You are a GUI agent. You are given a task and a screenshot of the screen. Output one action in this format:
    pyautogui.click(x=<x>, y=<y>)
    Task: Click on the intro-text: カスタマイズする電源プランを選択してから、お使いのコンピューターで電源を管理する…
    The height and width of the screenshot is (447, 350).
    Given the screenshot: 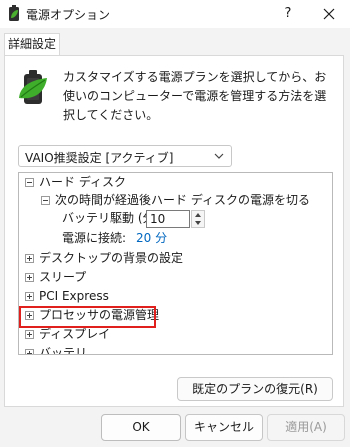 What is the action you would take?
    pyautogui.click(x=195, y=96)
    